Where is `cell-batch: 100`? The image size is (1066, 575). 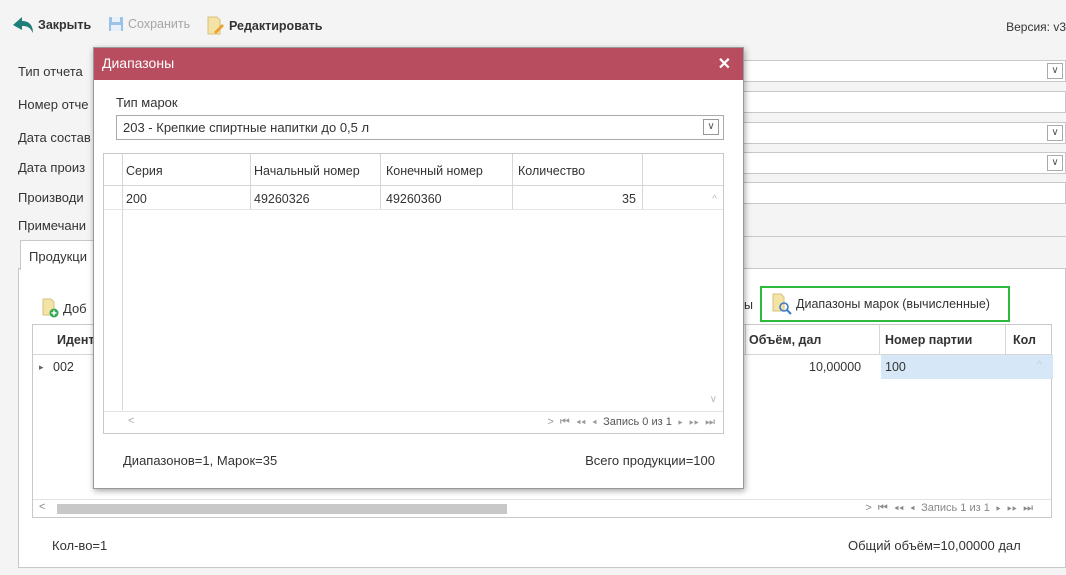 cell-batch: 100 is located at coordinates (895, 367).